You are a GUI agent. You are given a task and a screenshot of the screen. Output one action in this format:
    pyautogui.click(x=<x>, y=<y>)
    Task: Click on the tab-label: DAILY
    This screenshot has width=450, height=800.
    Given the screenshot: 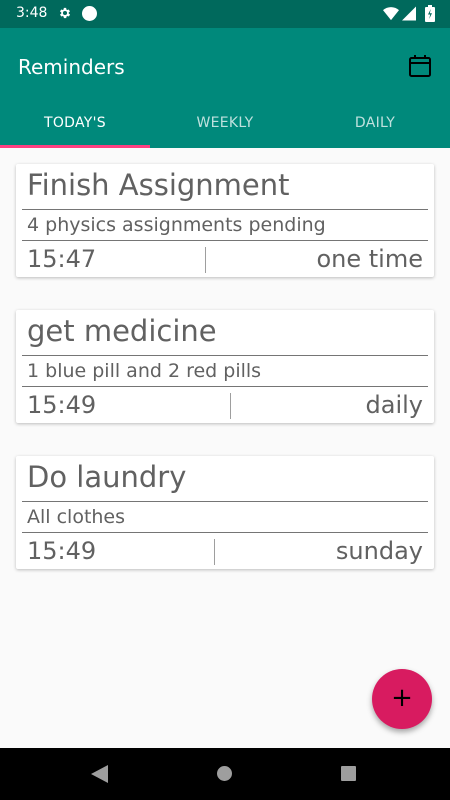 What is the action you would take?
    pyautogui.click(x=375, y=123)
    